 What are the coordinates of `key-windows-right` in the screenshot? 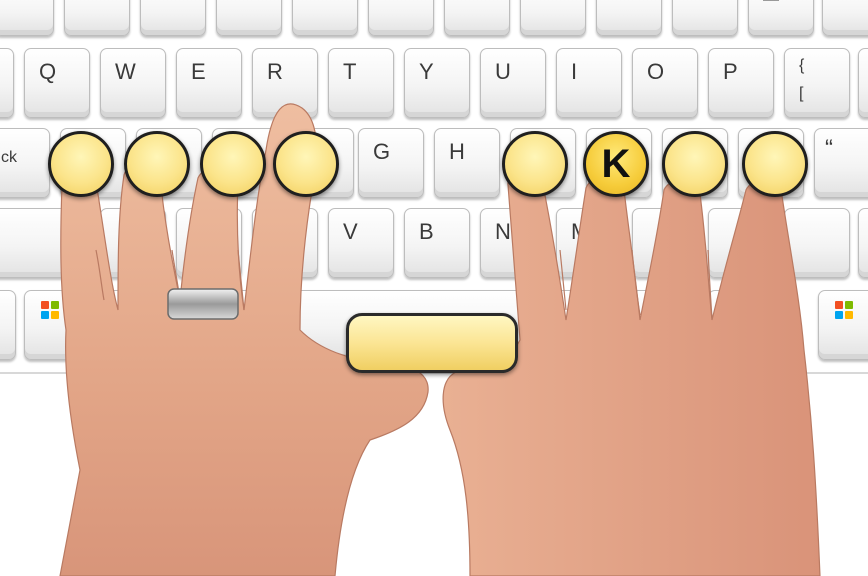 It's located at (843, 325).